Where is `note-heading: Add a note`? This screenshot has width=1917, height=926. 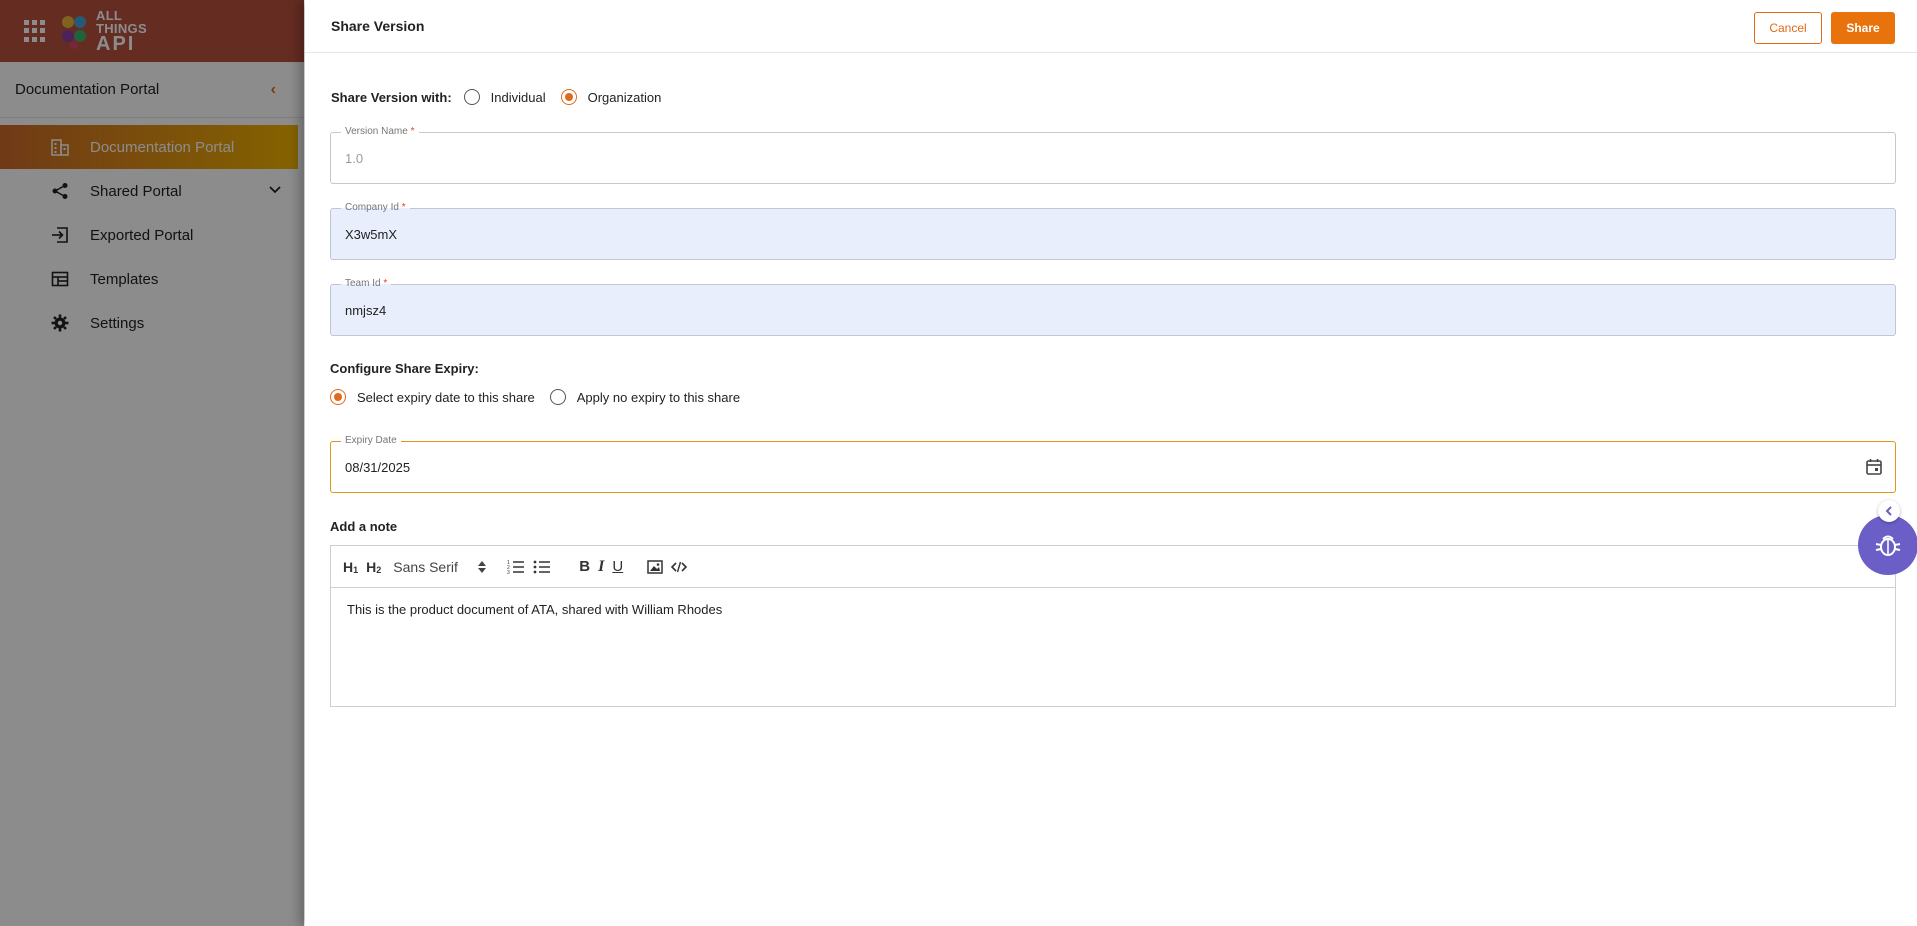
note-heading: Add a note is located at coordinates (363, 526).